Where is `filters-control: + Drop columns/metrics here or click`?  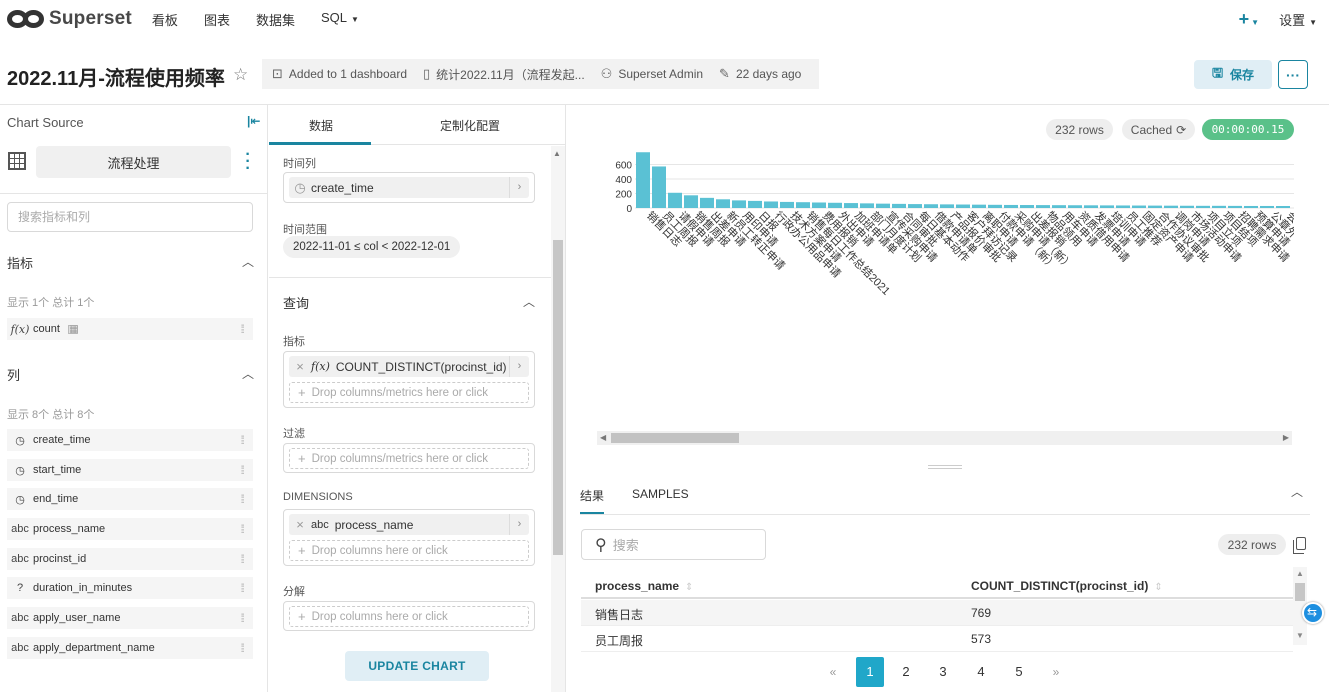
filters-control: + Drop columns/metrics here or click is located at coordinates (409, 458).